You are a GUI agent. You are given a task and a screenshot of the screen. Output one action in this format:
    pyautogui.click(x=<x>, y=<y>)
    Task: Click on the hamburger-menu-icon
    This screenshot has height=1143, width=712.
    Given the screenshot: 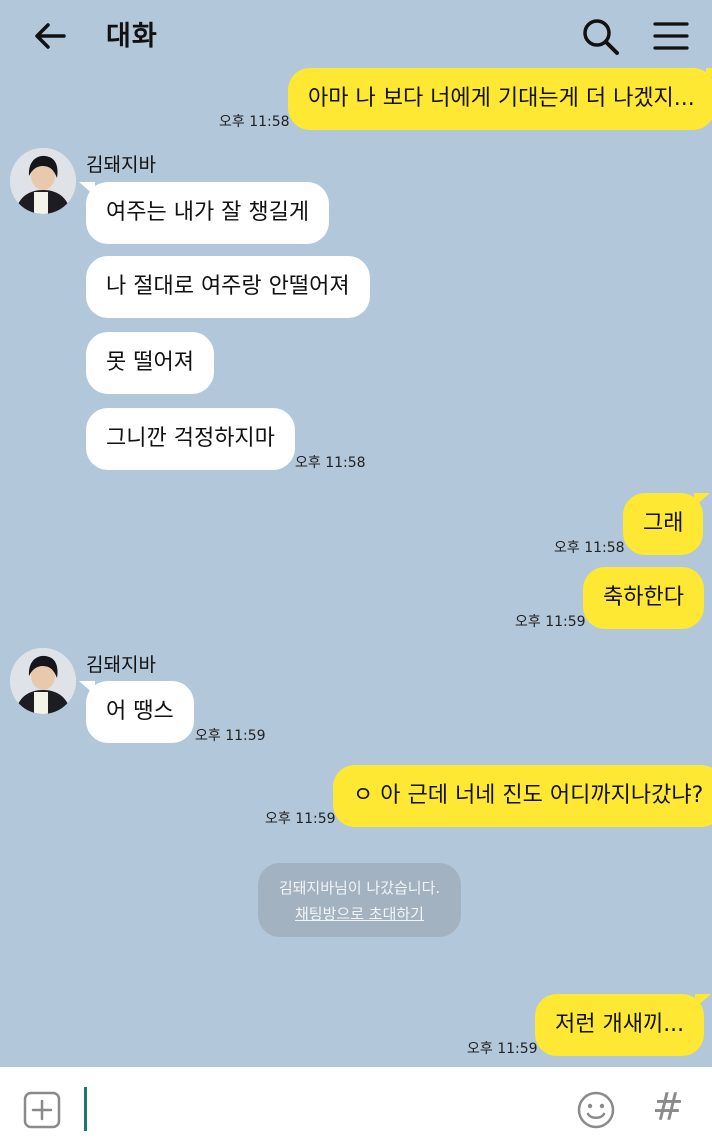 What is the action you would take?
    pyautogui.click(x=671, y=36)
    